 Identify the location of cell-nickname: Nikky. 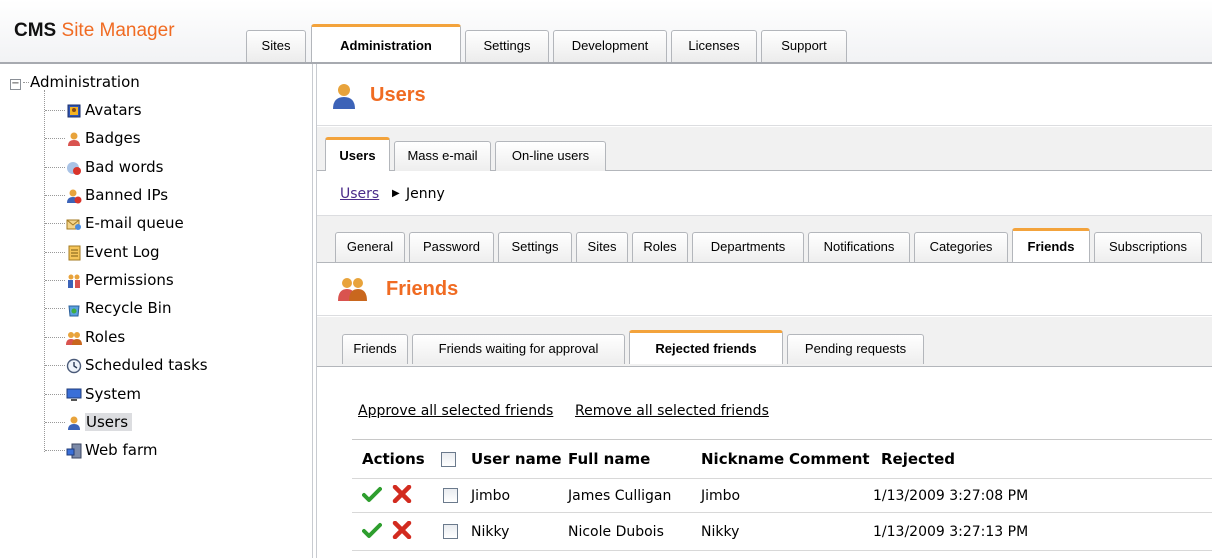
(720, 532).